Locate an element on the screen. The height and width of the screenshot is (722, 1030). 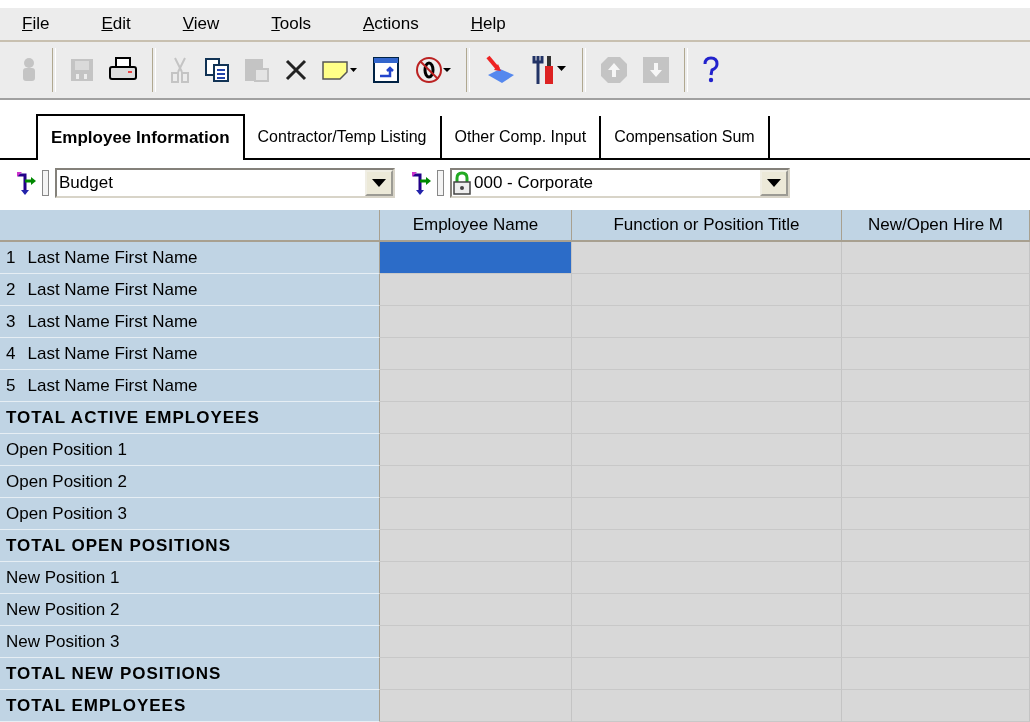
menu-item: Help is located at coordinates (488, 24).